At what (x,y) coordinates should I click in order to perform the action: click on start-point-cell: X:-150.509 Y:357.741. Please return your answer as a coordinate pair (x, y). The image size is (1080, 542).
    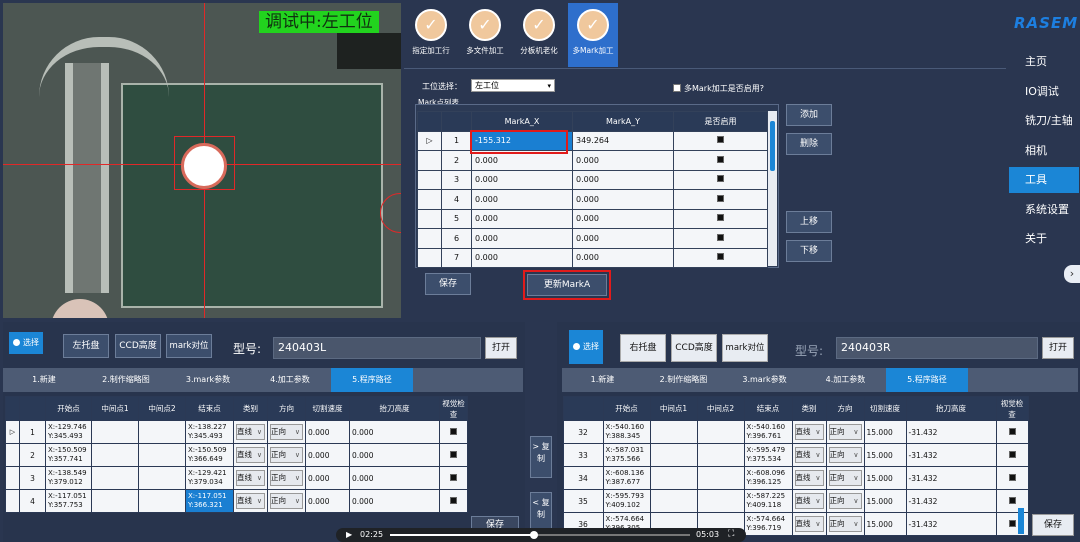
    Looking at the image, I should click on (68, 455).